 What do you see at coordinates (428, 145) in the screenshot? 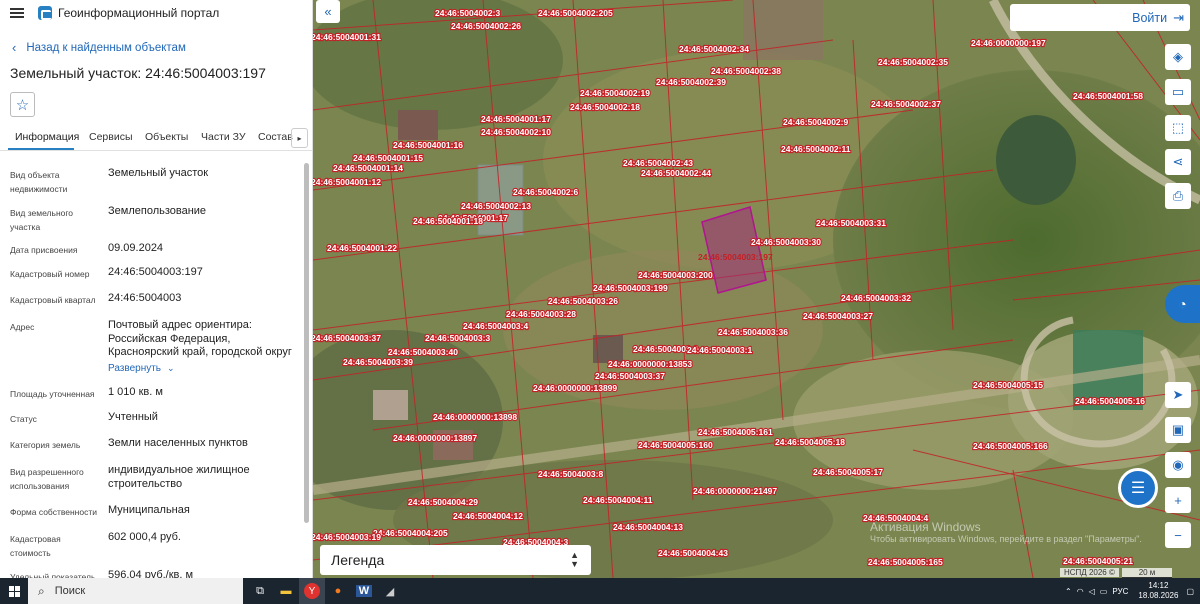
I see `parcel-label: 24:46:5004001:16` at bounding box center [428, 145].